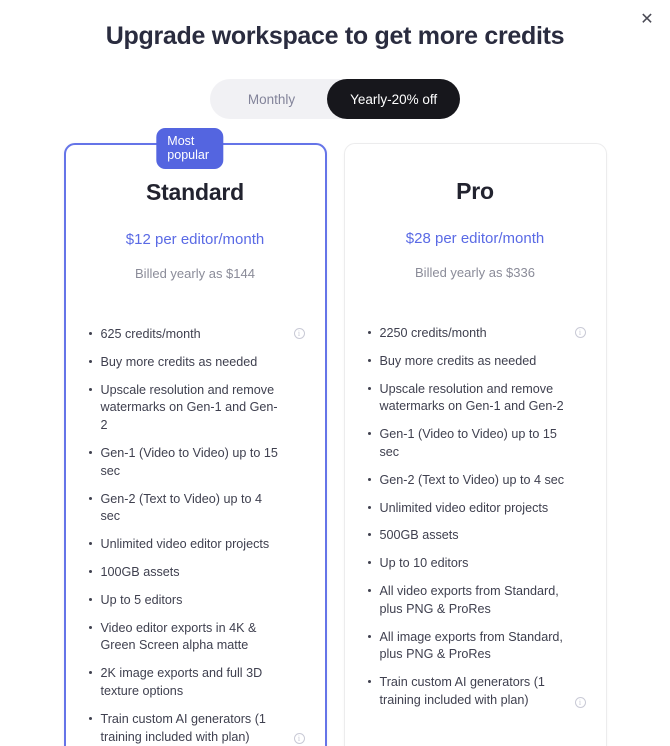 The width and height of the screenshot is (670, 746). What do you see at coordinates (475, 238) in the screenshot?
I see `plan-price: $28 per editor/month` at bounding box center [475, 238].